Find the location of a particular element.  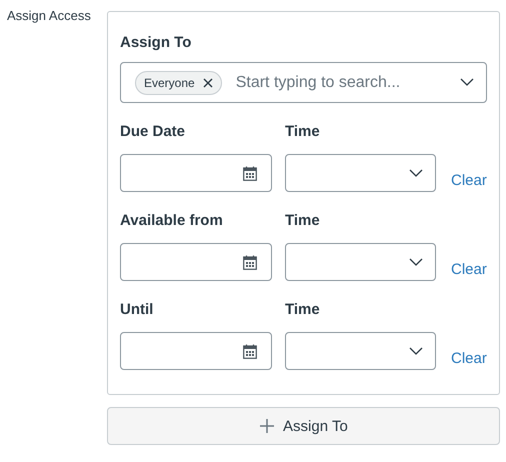

section-label: Assign Access is located at coordinates (49, 16).